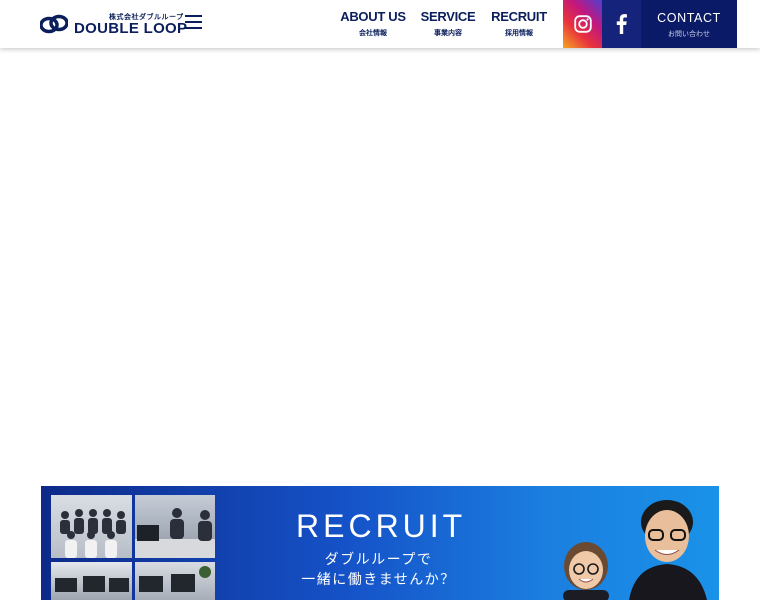 This screenshot has height=600, width=760. I want to click on team-group-photo, so click(91, 526).